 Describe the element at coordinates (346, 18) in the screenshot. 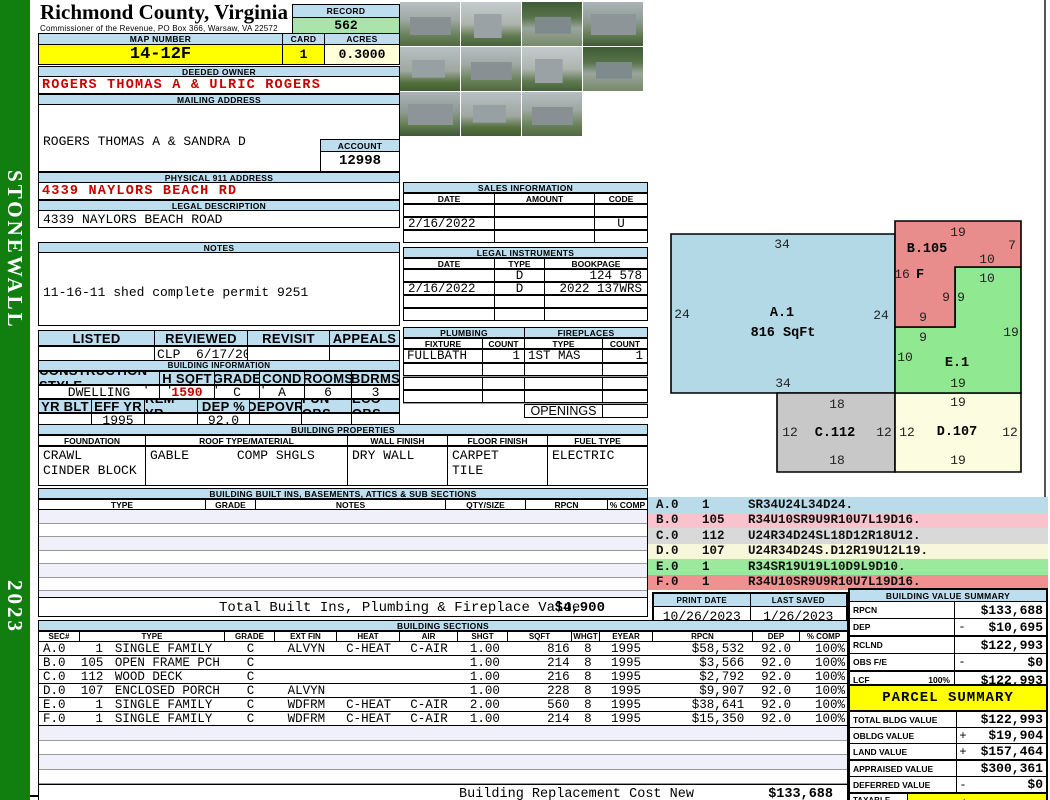

I see `record-box: RECORD 562` at that location.